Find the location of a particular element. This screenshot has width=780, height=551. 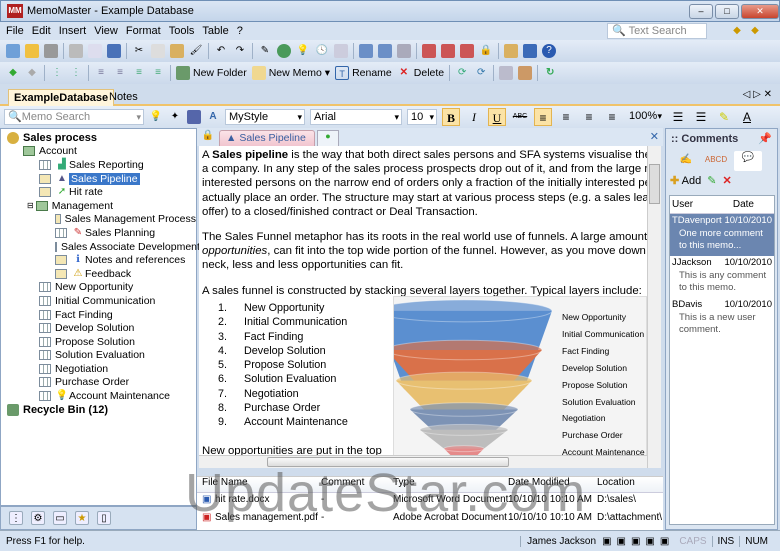

magic-icon: ✦ is located at coordinates (175, 117).